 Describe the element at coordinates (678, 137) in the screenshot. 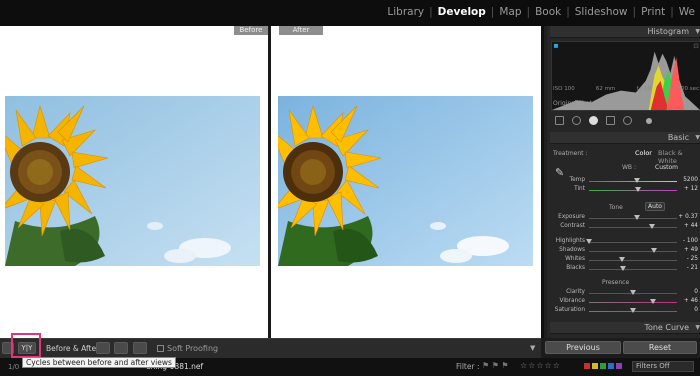

I see `basic-title: Basic` at that location.